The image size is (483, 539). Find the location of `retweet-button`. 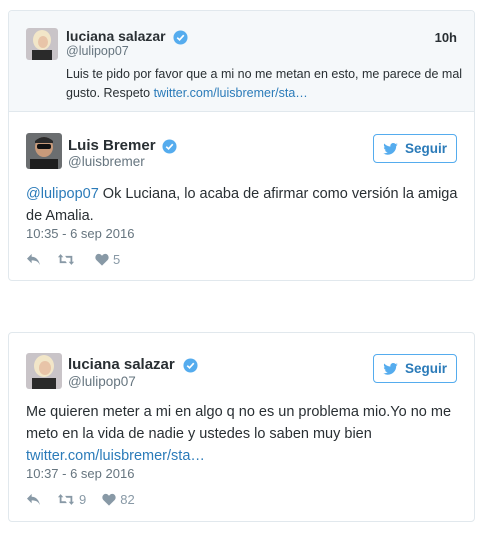

retweet-button is located at coordinates (68, 259).